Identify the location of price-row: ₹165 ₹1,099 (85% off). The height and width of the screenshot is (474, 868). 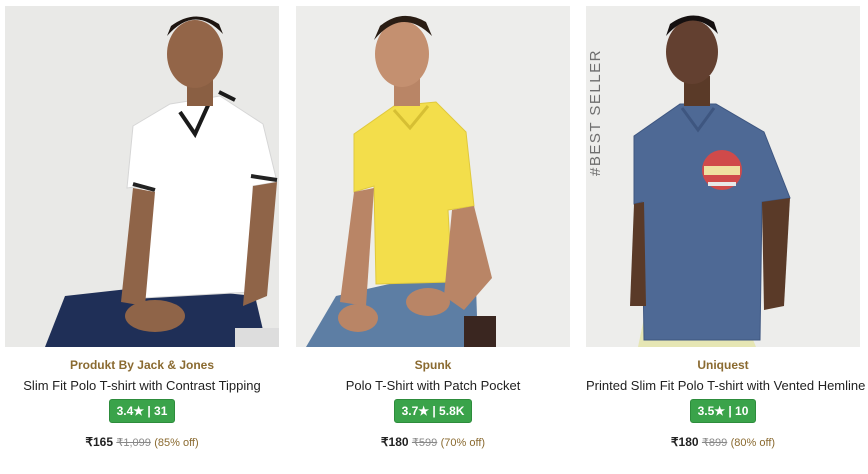
(142, 442).